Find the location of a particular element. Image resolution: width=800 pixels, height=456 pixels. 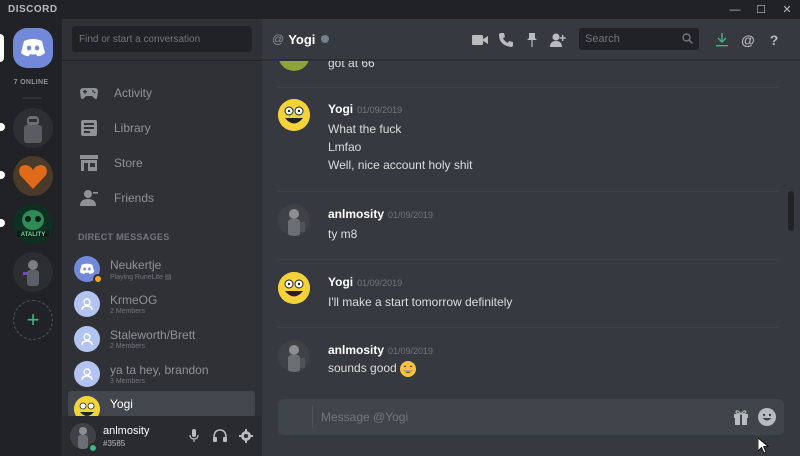

add-server-icon: + is located at coordinates (33, 319).